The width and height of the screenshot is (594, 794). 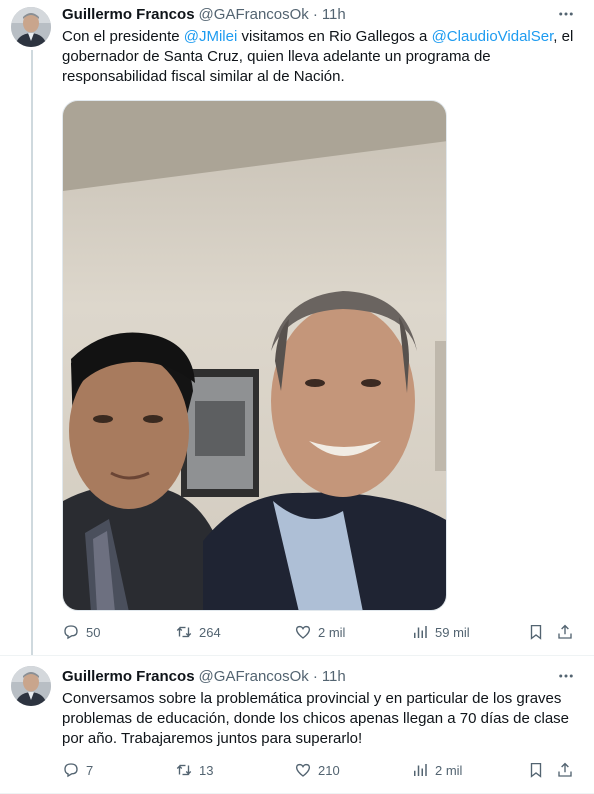 I want to click on retweet-button: 13, so click(x=194, y=770).